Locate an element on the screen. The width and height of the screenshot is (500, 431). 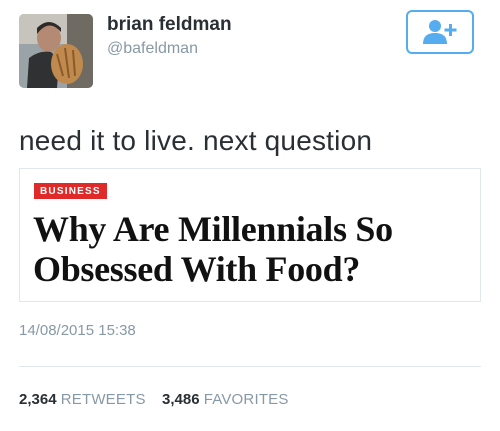
tweet-stats: 2,364 RETWEETS 3,486 FAVORITES is located at coordinates (154, 399).